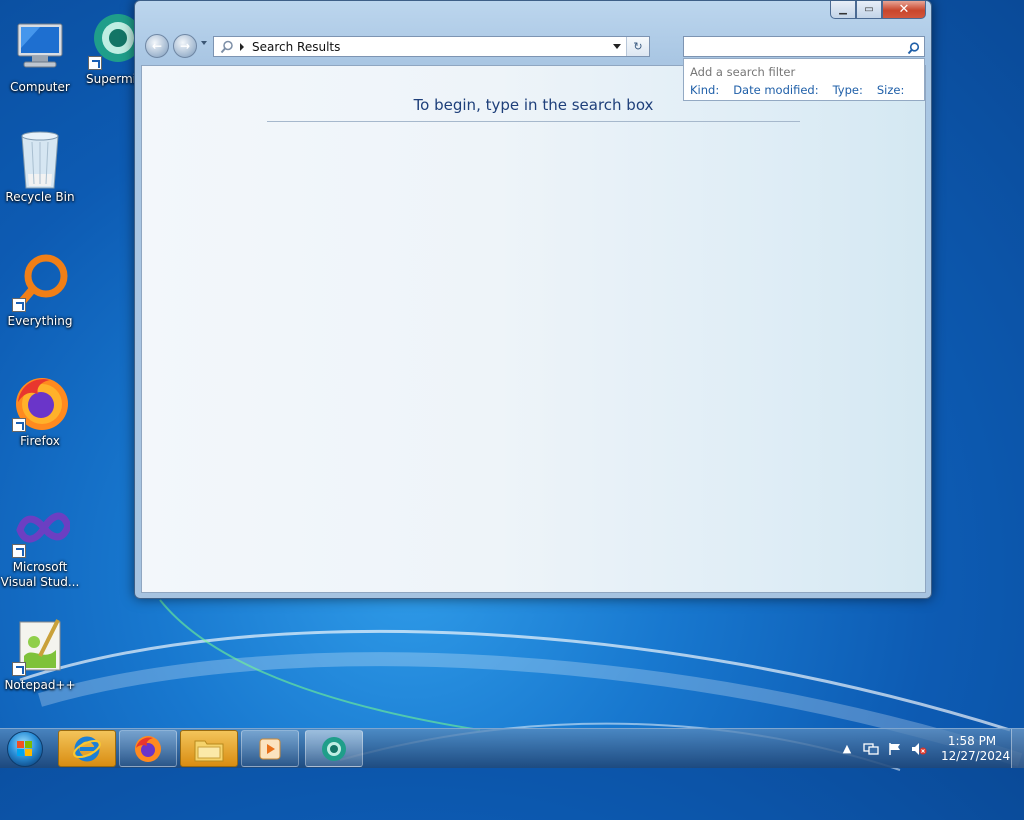 The height and width of the screenshot is (820, 1024). Describe the element at coordinates (890, 90) in the screenshot. I see `filter-size: Size:` at that location.